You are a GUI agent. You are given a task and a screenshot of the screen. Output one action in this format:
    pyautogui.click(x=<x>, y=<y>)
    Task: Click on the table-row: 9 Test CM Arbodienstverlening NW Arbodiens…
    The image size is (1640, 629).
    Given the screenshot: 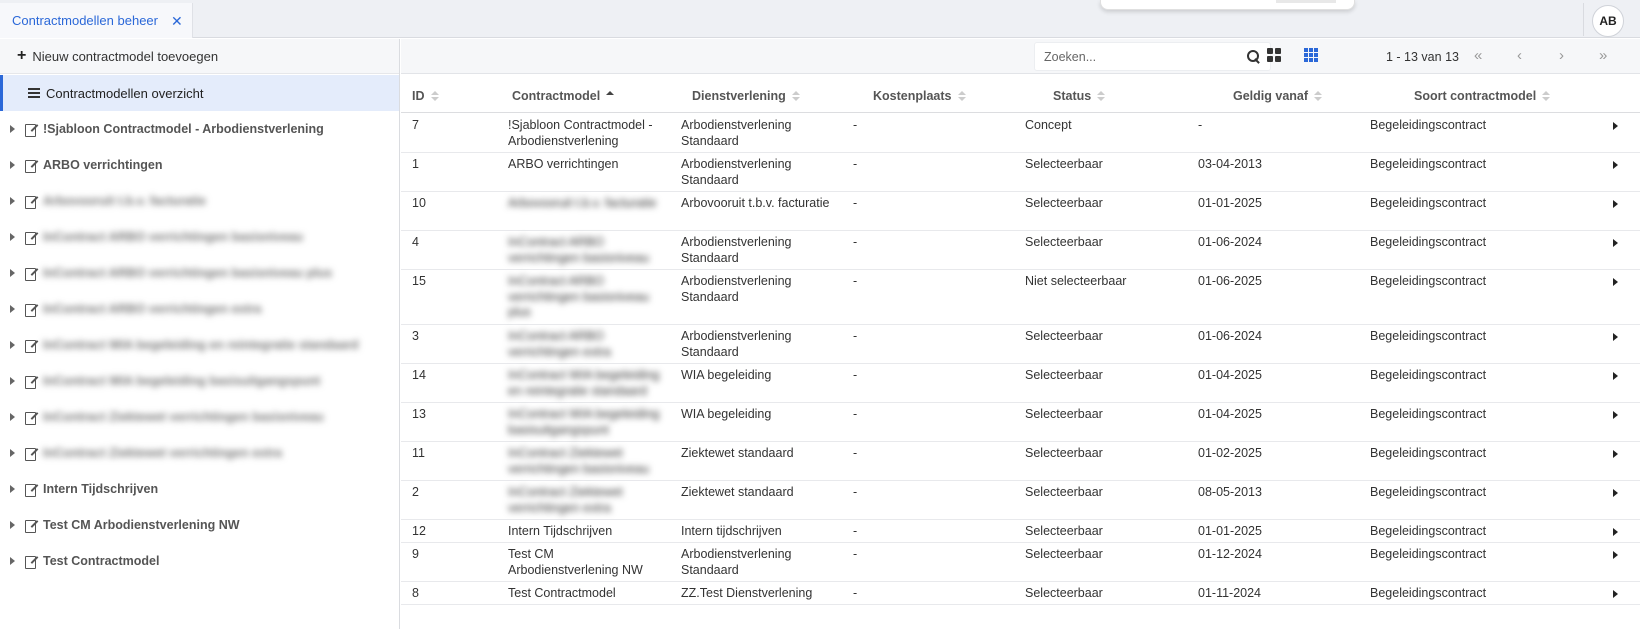 What is the action you would take?
    pyautogui.click(x=1020, y=562)
    